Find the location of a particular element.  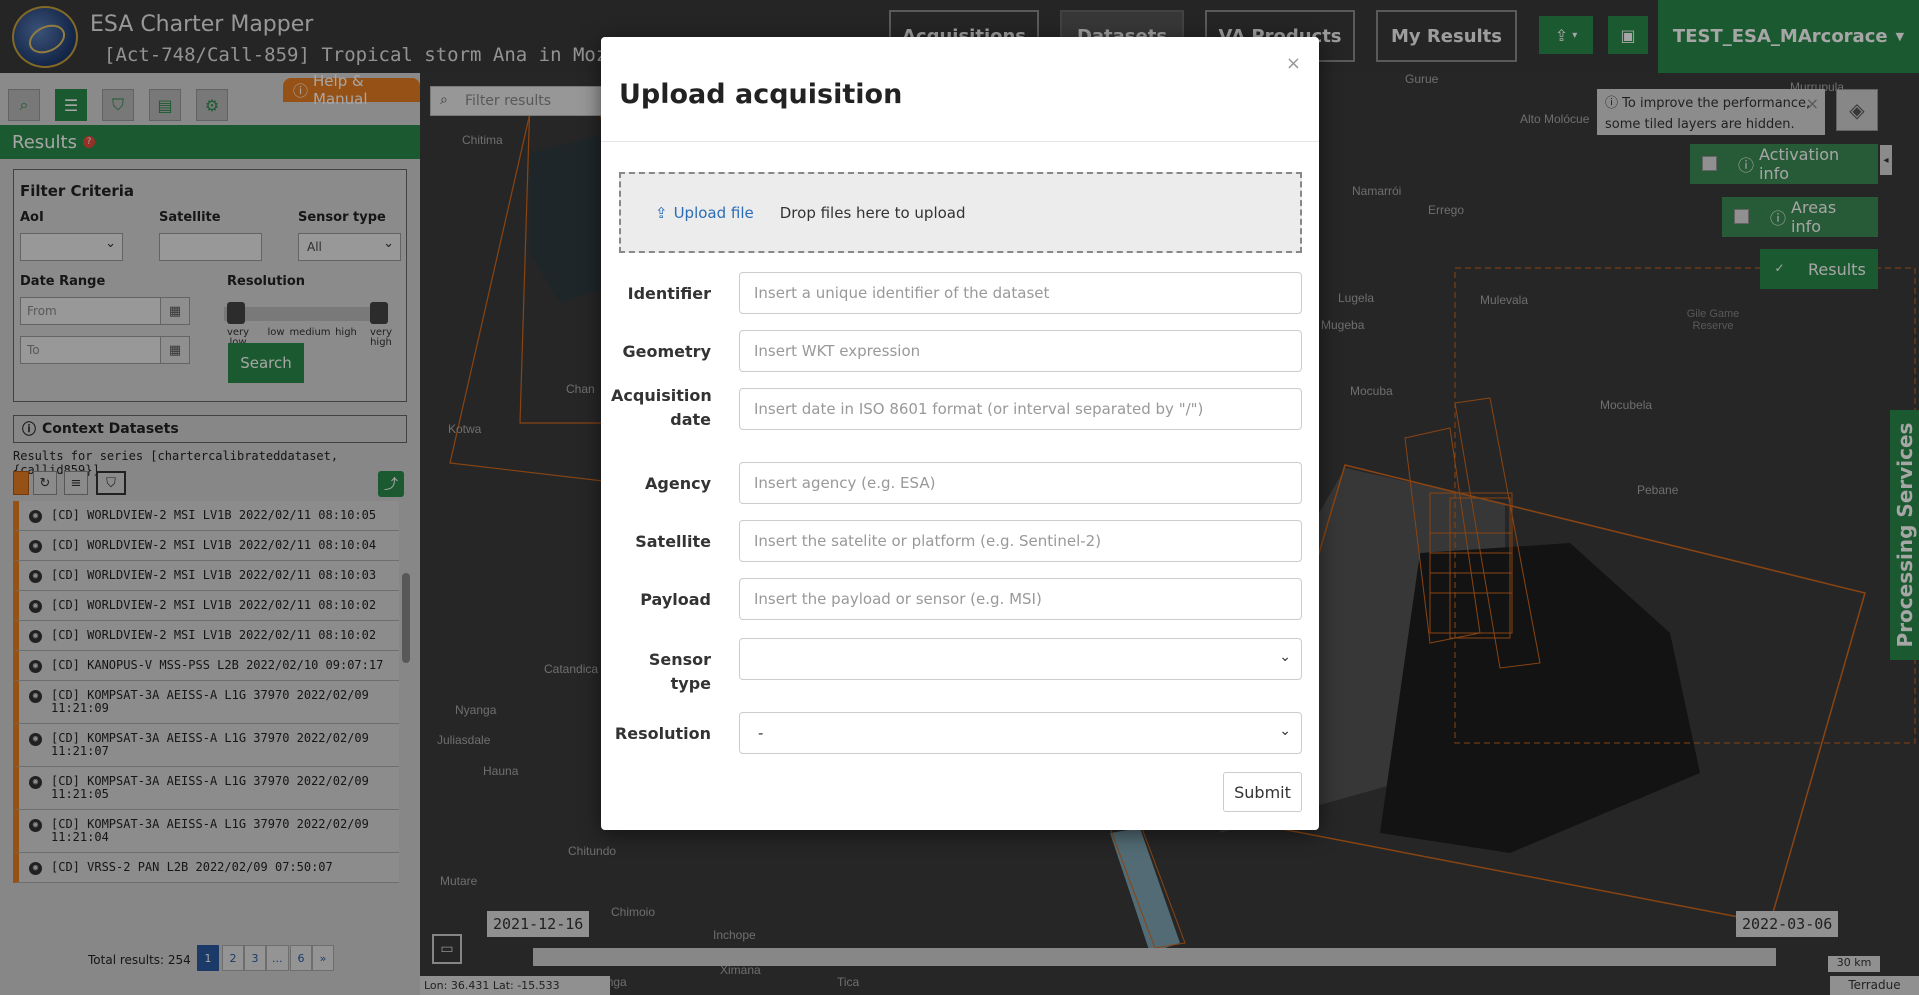

resolution-label: Resolution is located at coordinates (662, 733).